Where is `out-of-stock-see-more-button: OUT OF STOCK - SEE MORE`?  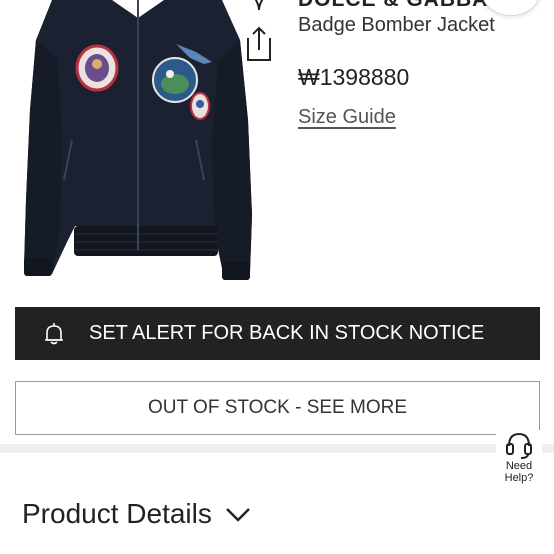
out-of-stock-see-more-button: OUT OF STOCK - SEE MORE is located at coordinates (277, 408).